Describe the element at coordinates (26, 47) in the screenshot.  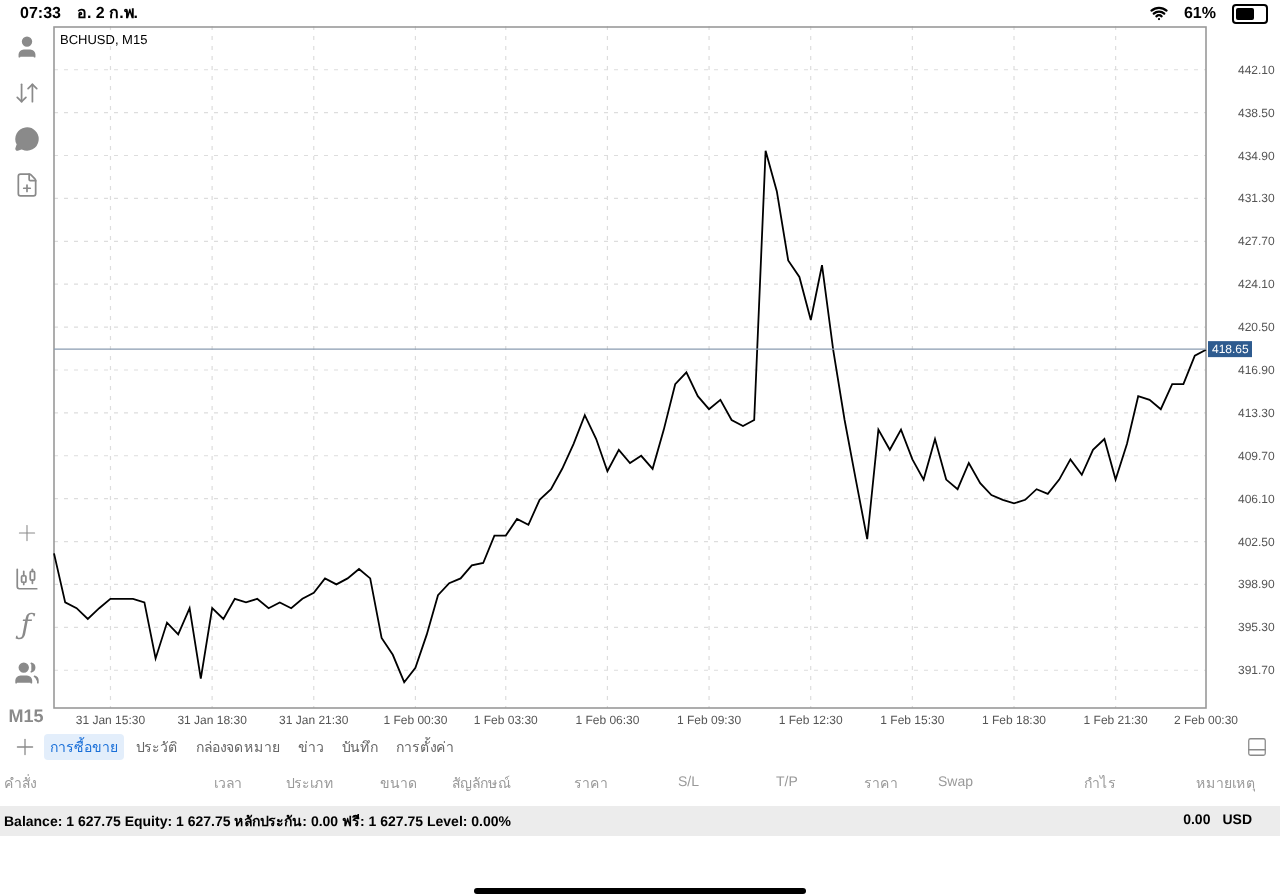
I see `person-icon` at that location.